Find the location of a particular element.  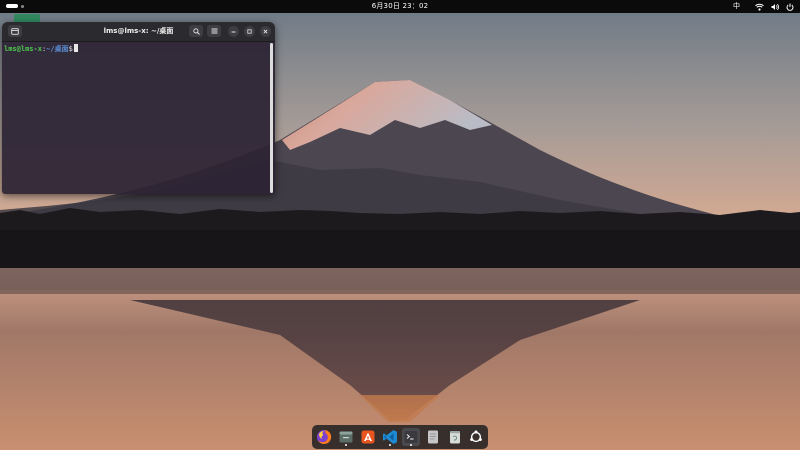

dock is located at coordinates (400, 437).